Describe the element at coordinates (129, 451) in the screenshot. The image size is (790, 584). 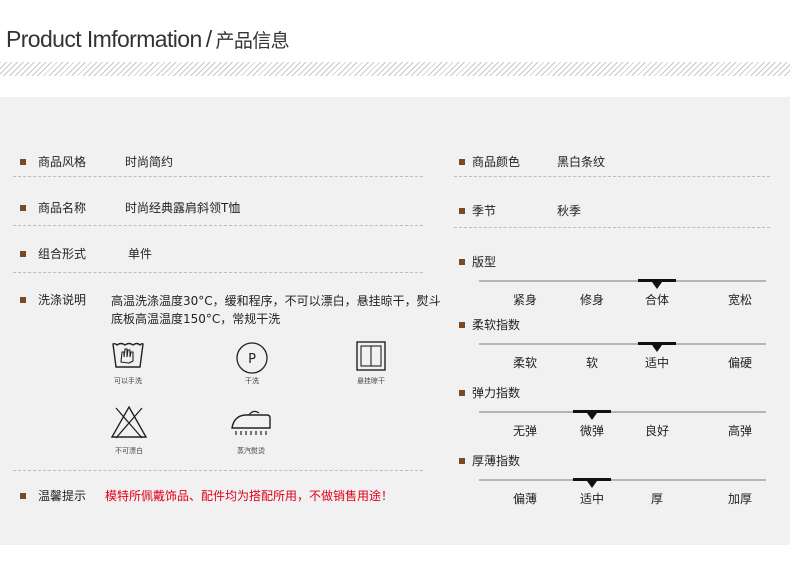
I see `no-bleach-caption: 不可漂白` at that location.